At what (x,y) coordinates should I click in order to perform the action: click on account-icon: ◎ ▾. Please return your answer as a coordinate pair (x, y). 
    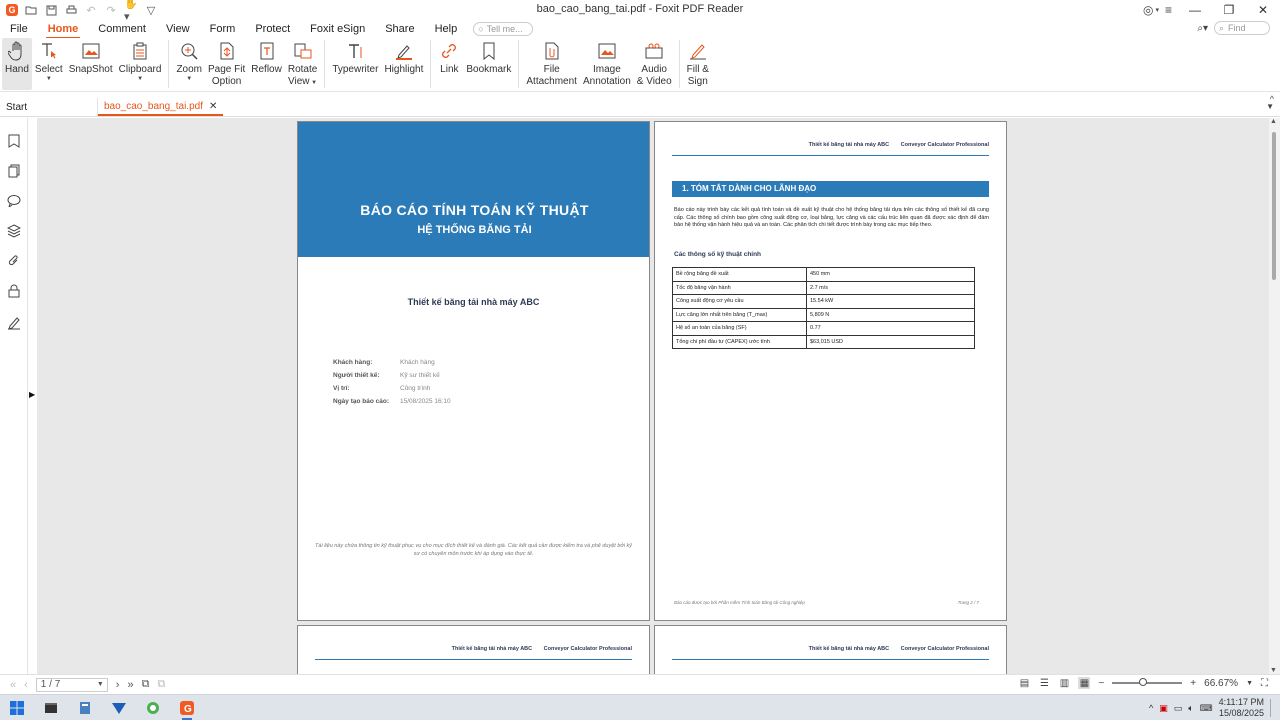
    Looking at the image, I should click on (1151, 10).